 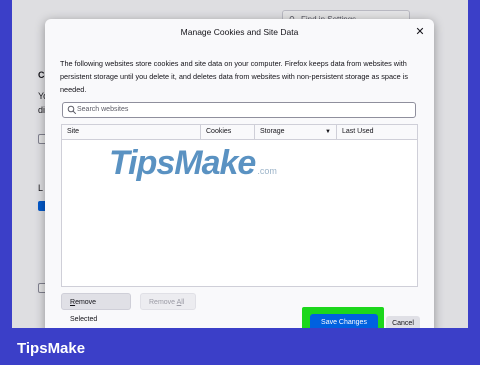 I want to click on column-storage: Storage ▼, so click(x=296, y=132).